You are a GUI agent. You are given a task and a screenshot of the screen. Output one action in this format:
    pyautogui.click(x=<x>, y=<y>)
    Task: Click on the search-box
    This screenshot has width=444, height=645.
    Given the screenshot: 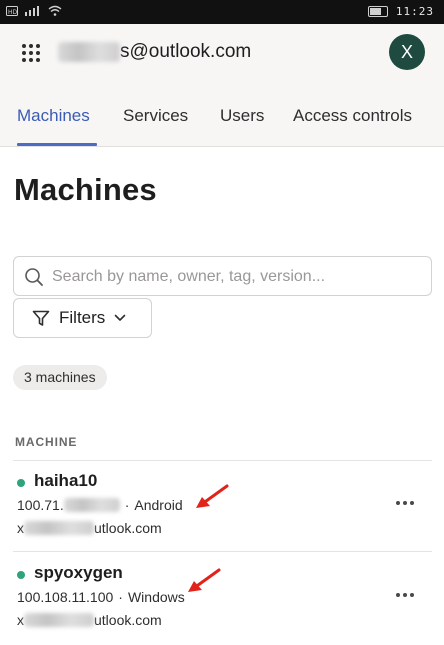 What is the action you would take?
    pyautogui.click(x=222, y=276)
    